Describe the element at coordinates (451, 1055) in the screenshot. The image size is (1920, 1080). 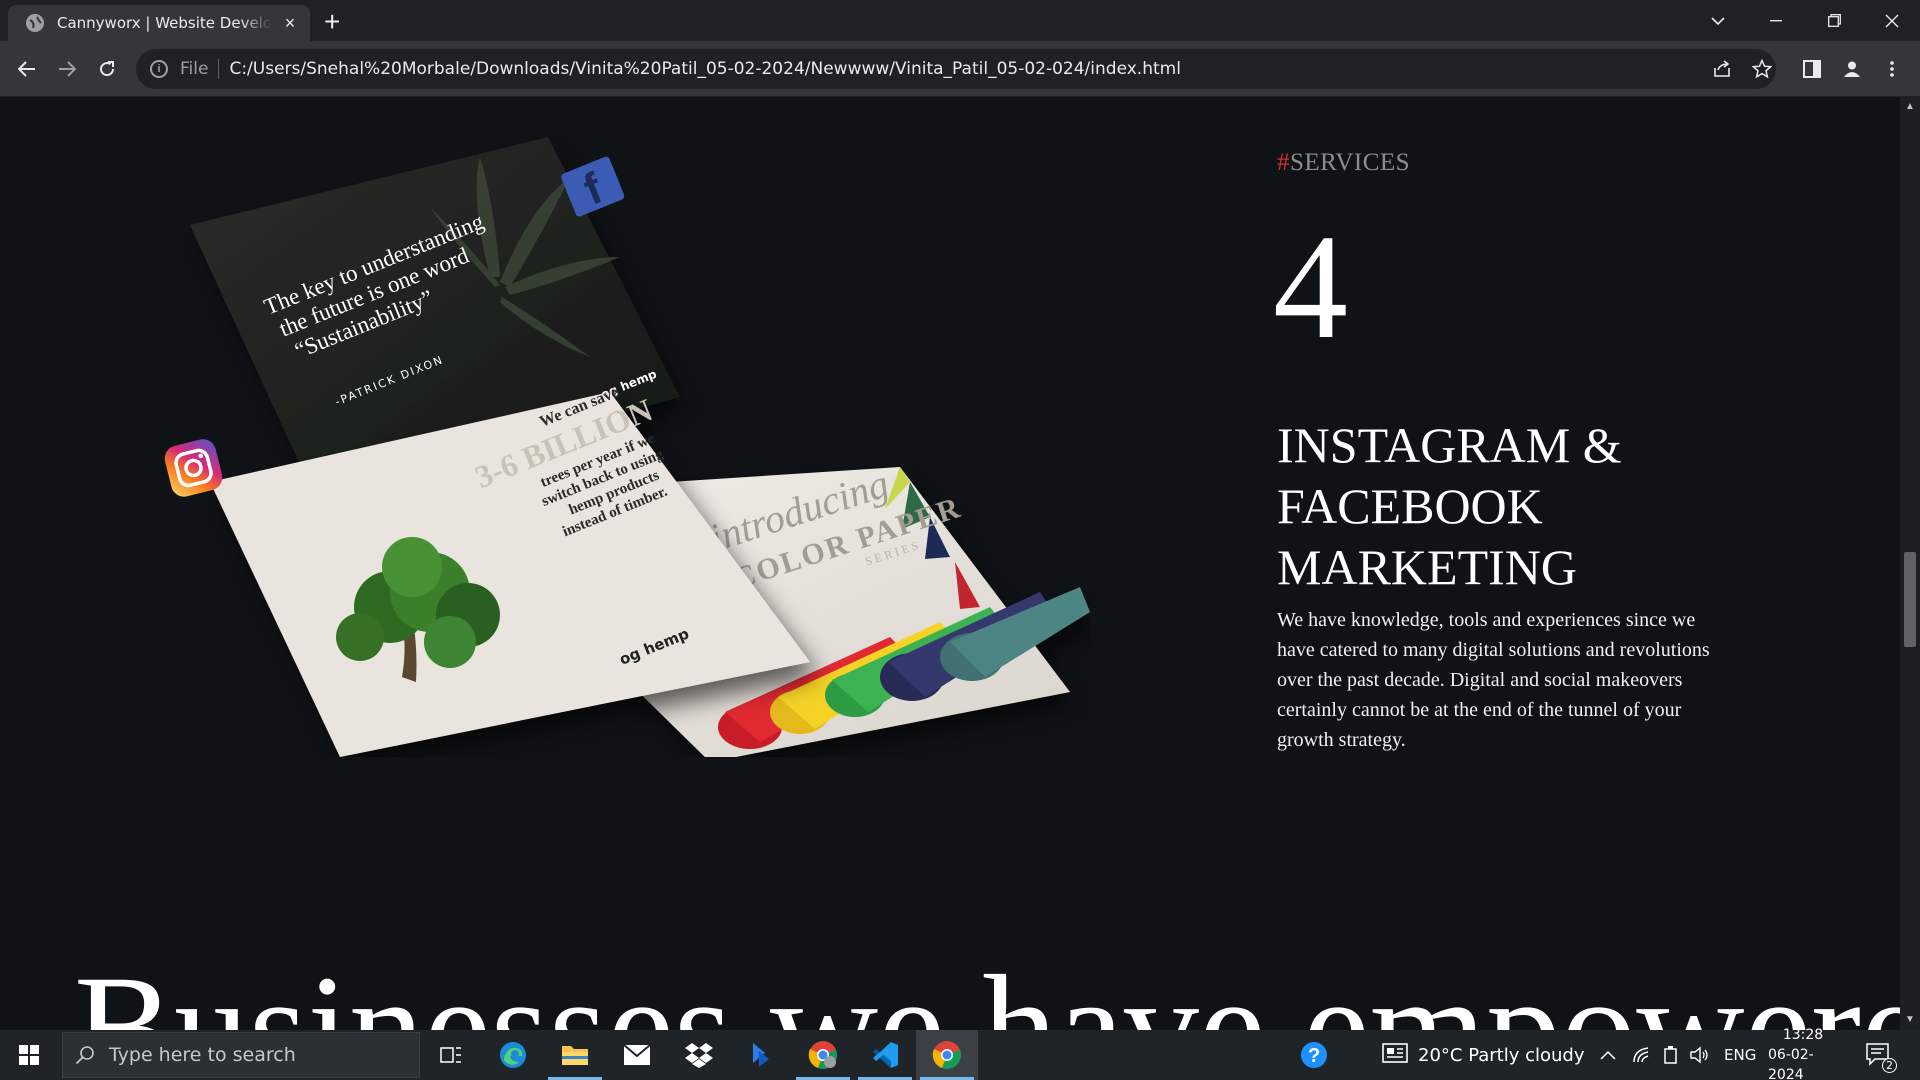
I see `task-view-icon` at that location.